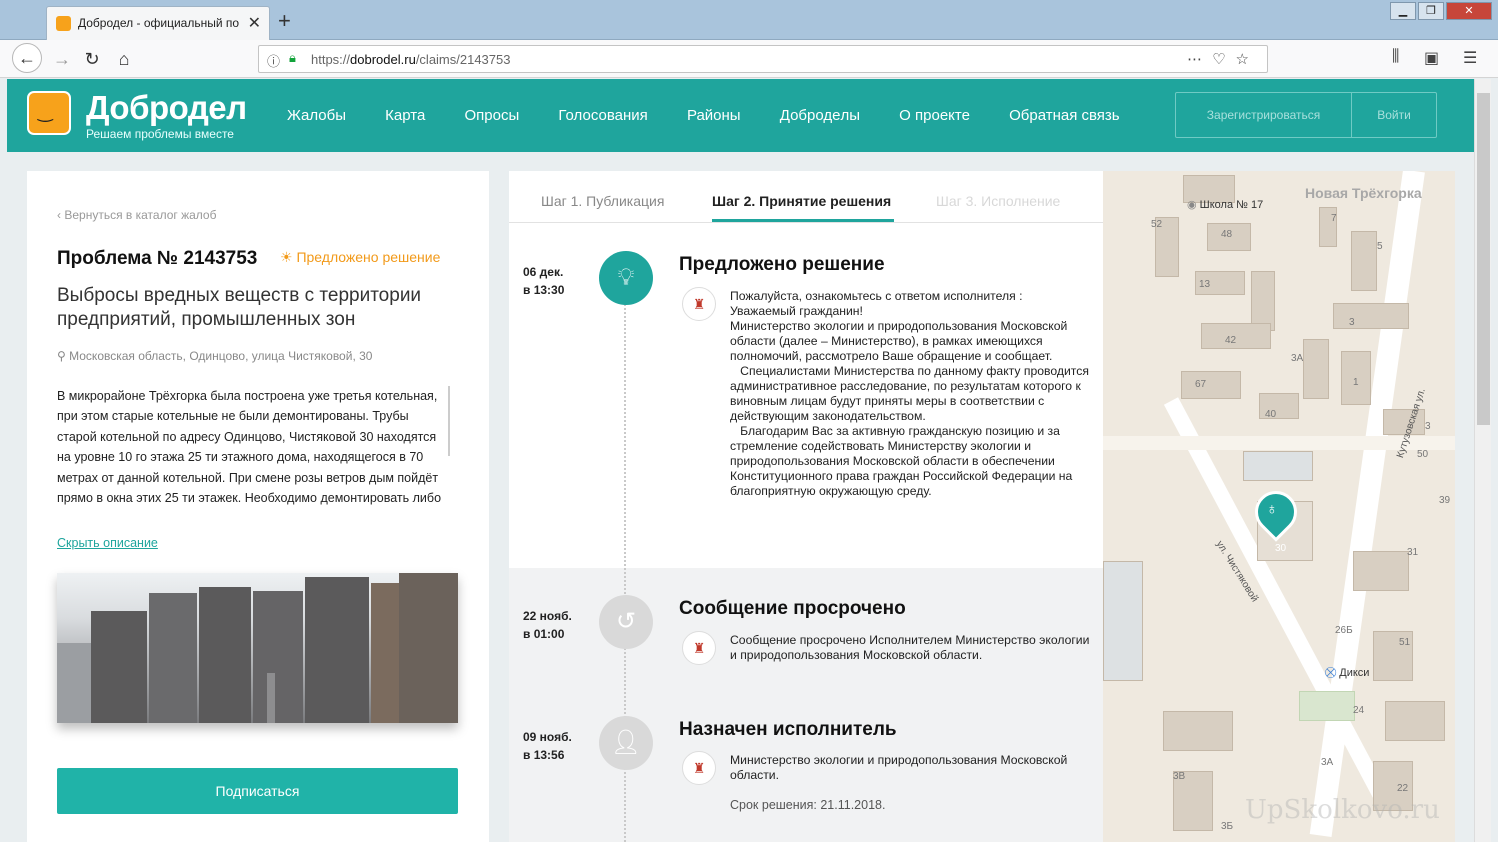  What do you see at coordinates (49, 113) in the screenshot?
I see `logo-icon: ‿` at bounding box center [49, 113].